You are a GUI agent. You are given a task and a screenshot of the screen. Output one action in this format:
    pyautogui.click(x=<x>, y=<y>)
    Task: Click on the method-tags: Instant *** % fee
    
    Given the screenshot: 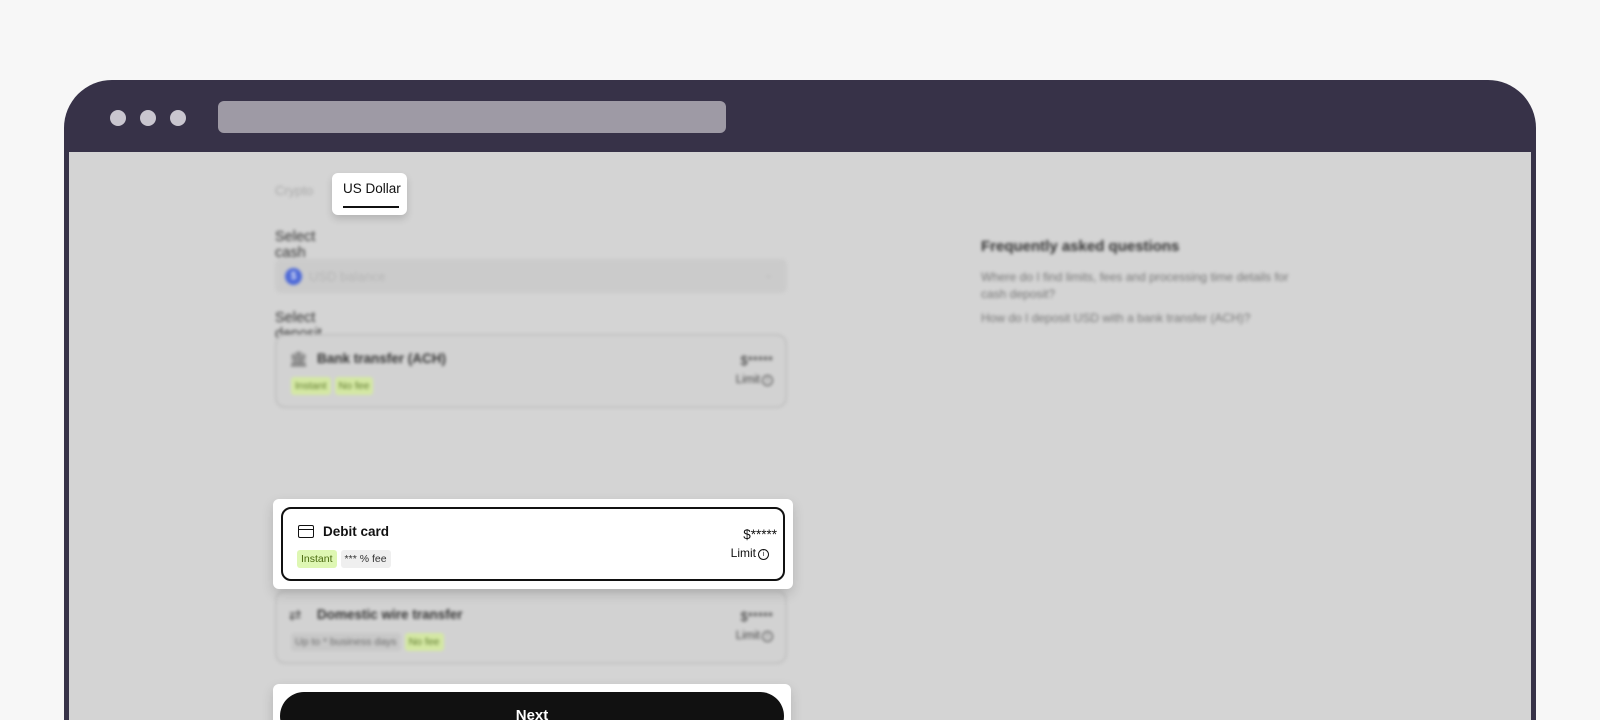 What is the action you would take?
    pyautogui.click(x=344, y=559)
    